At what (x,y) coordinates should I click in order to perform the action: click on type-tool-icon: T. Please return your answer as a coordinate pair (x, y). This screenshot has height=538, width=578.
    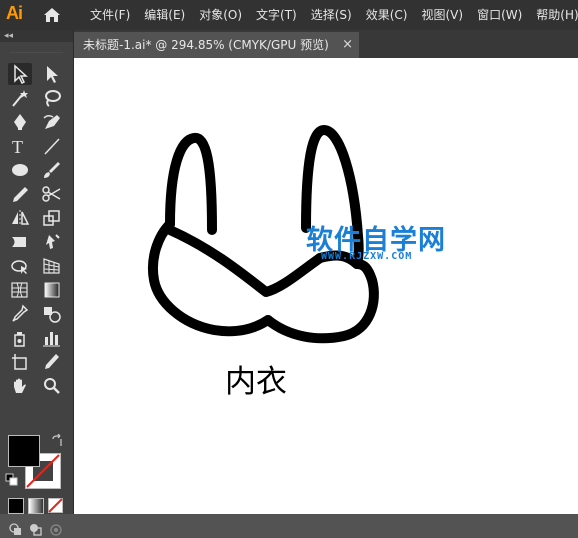
    Looking at the image, I should click on (20, 146).